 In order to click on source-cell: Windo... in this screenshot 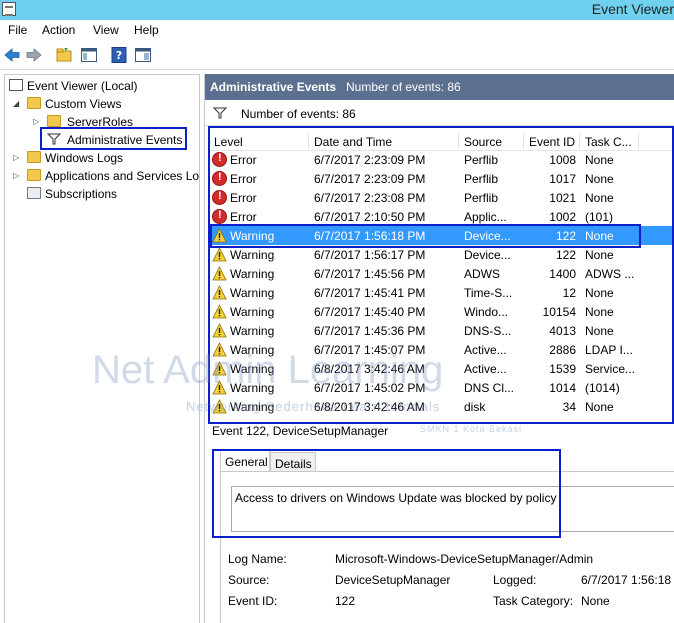, I will do `click(486, 312)`.